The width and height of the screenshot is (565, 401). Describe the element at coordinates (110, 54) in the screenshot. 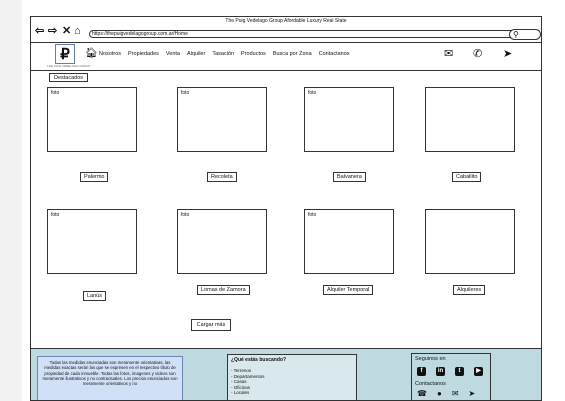

I see `nav-item-nosotros: Nosotros` at that location.